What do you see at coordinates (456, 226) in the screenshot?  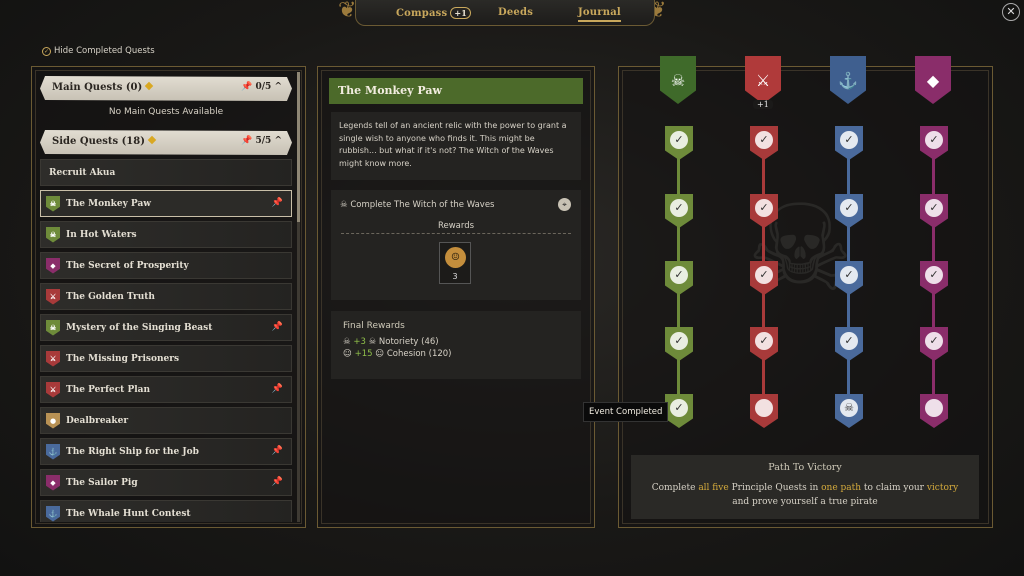 I see `rewards-label: Rewards` at bounding box center [456, 226].